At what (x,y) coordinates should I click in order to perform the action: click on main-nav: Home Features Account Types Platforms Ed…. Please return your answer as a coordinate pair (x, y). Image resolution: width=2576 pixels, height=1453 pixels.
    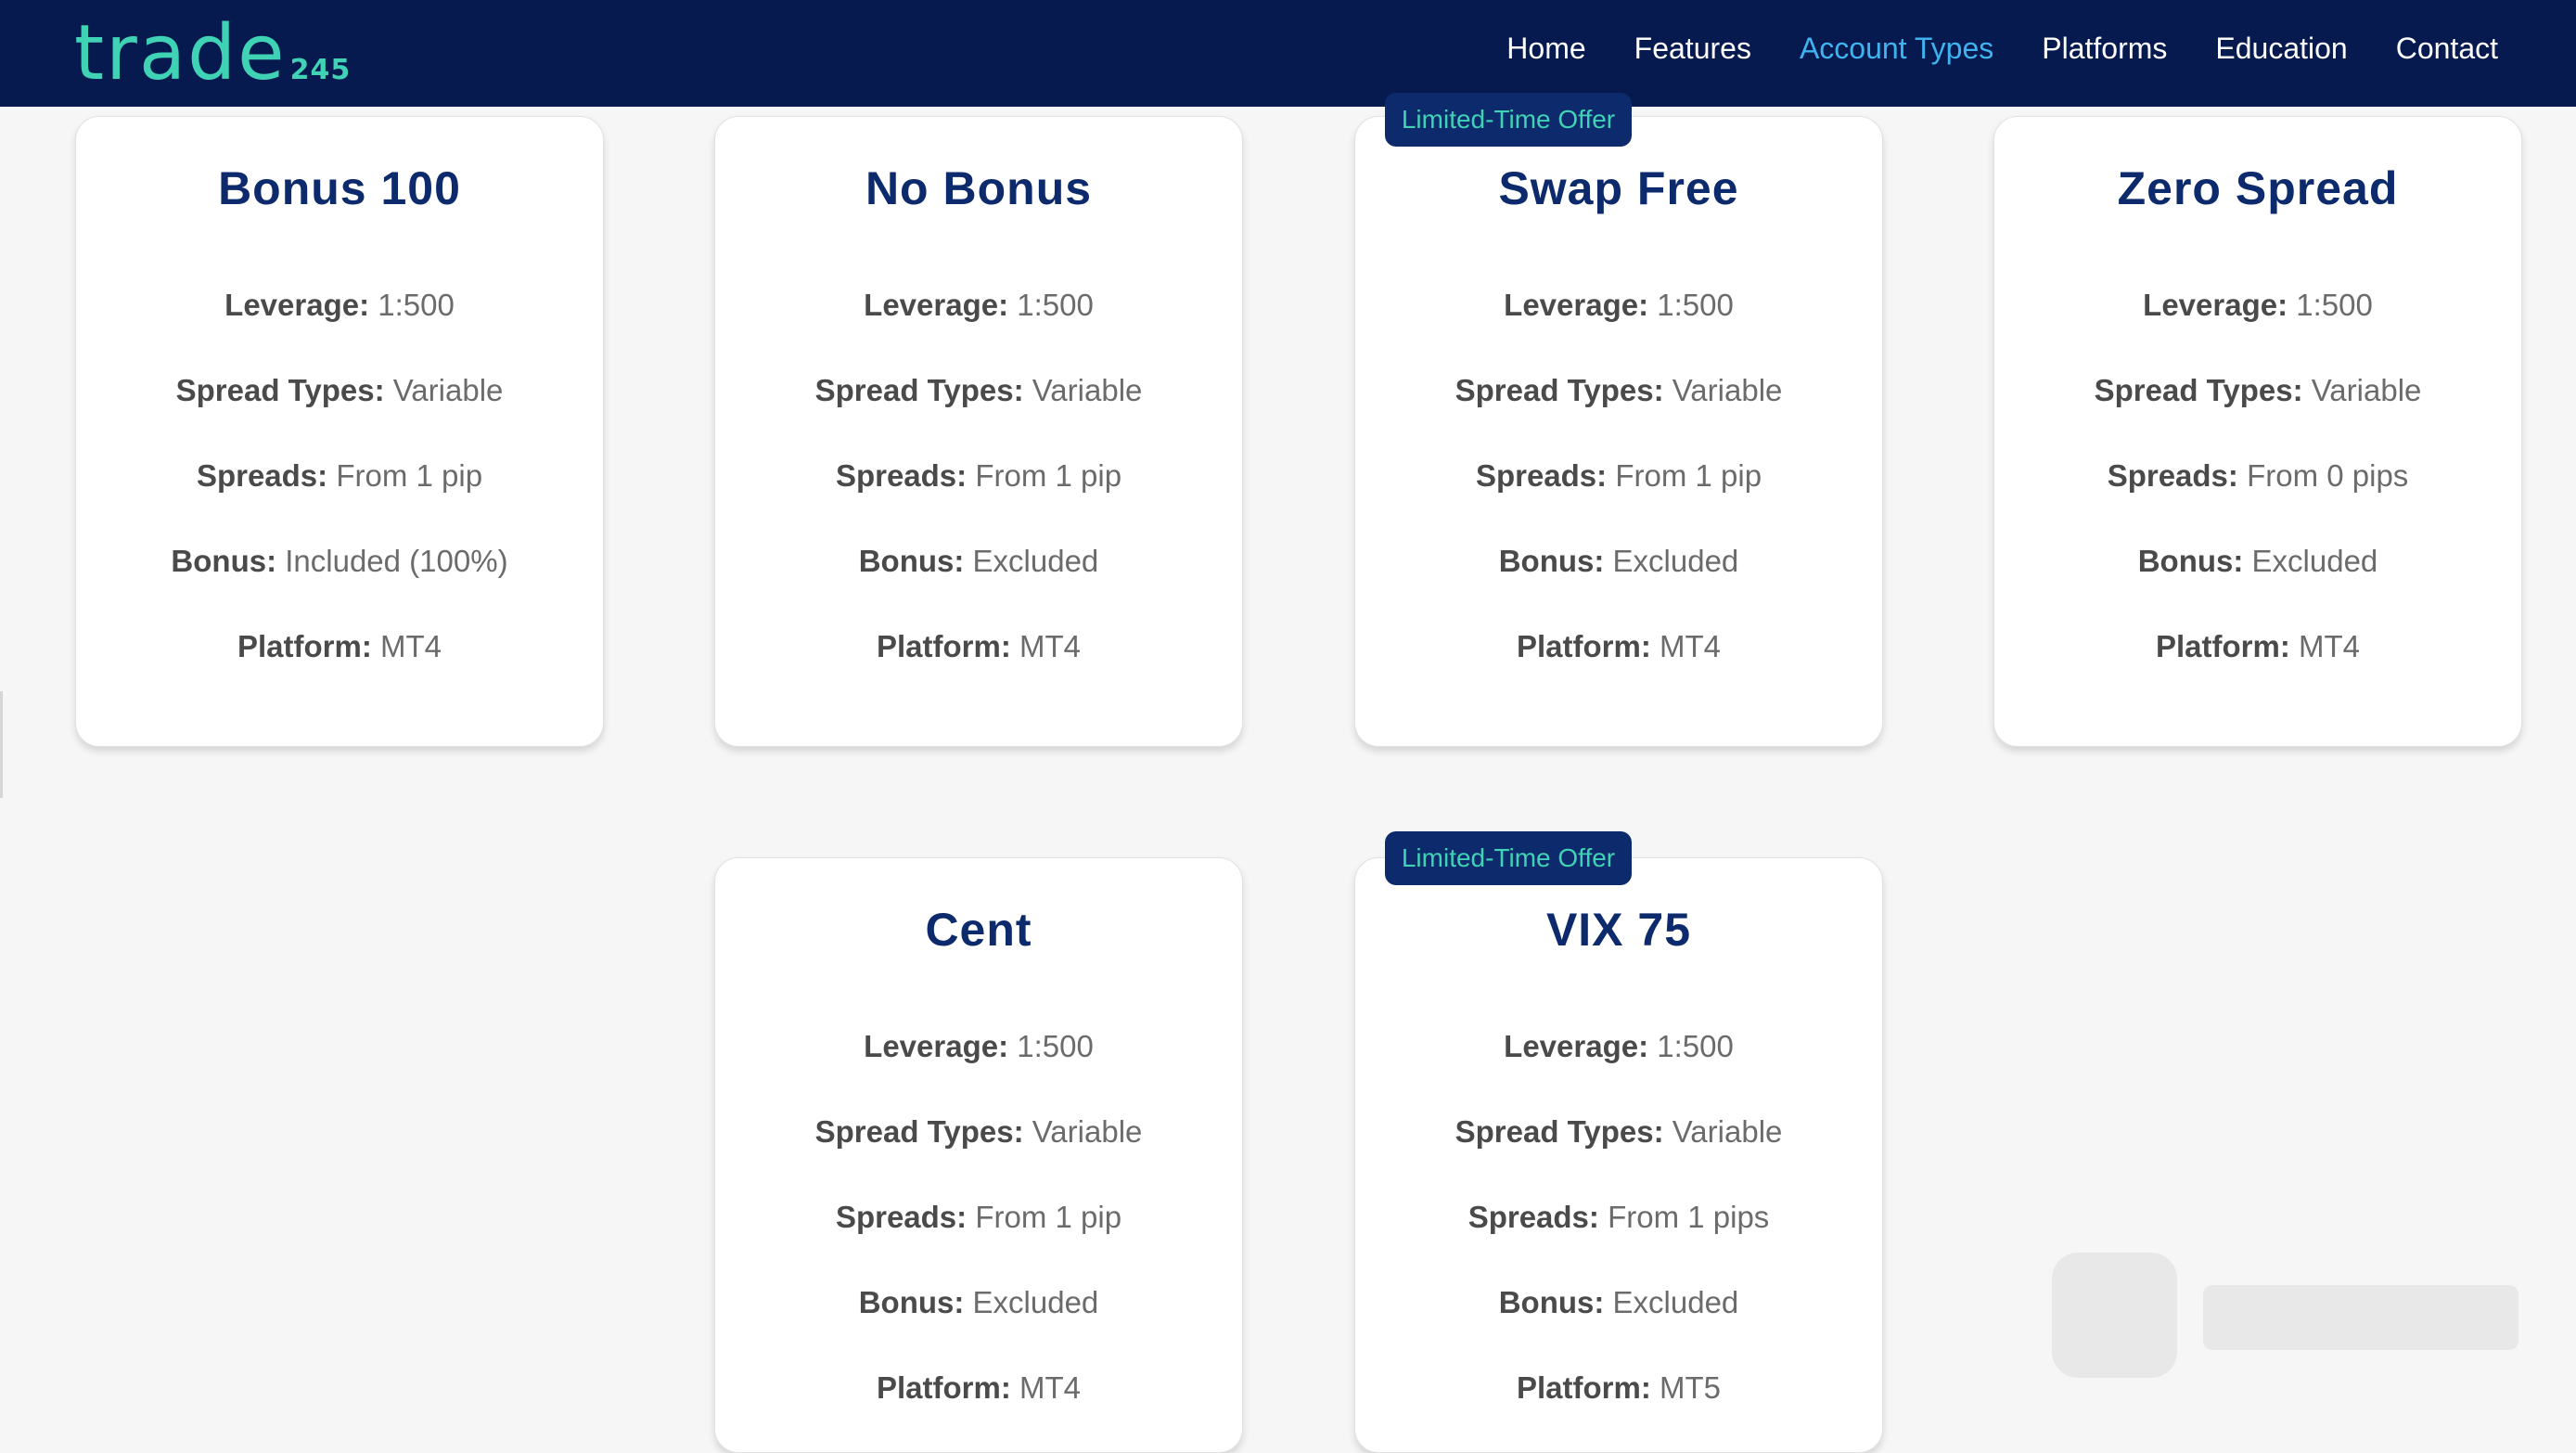
    Looking at the image, I should click on (2002, 48).